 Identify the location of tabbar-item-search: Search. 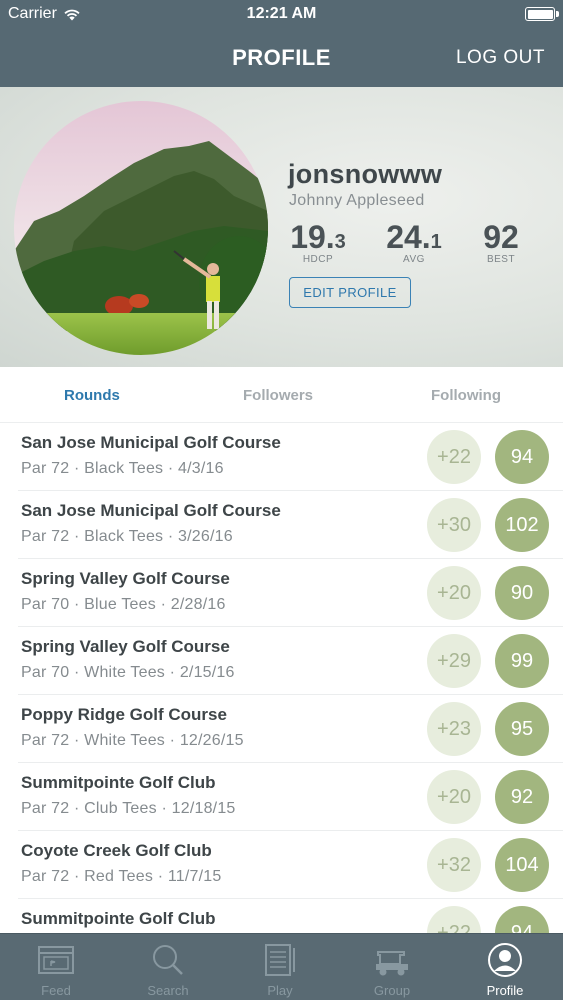
(168, 967).